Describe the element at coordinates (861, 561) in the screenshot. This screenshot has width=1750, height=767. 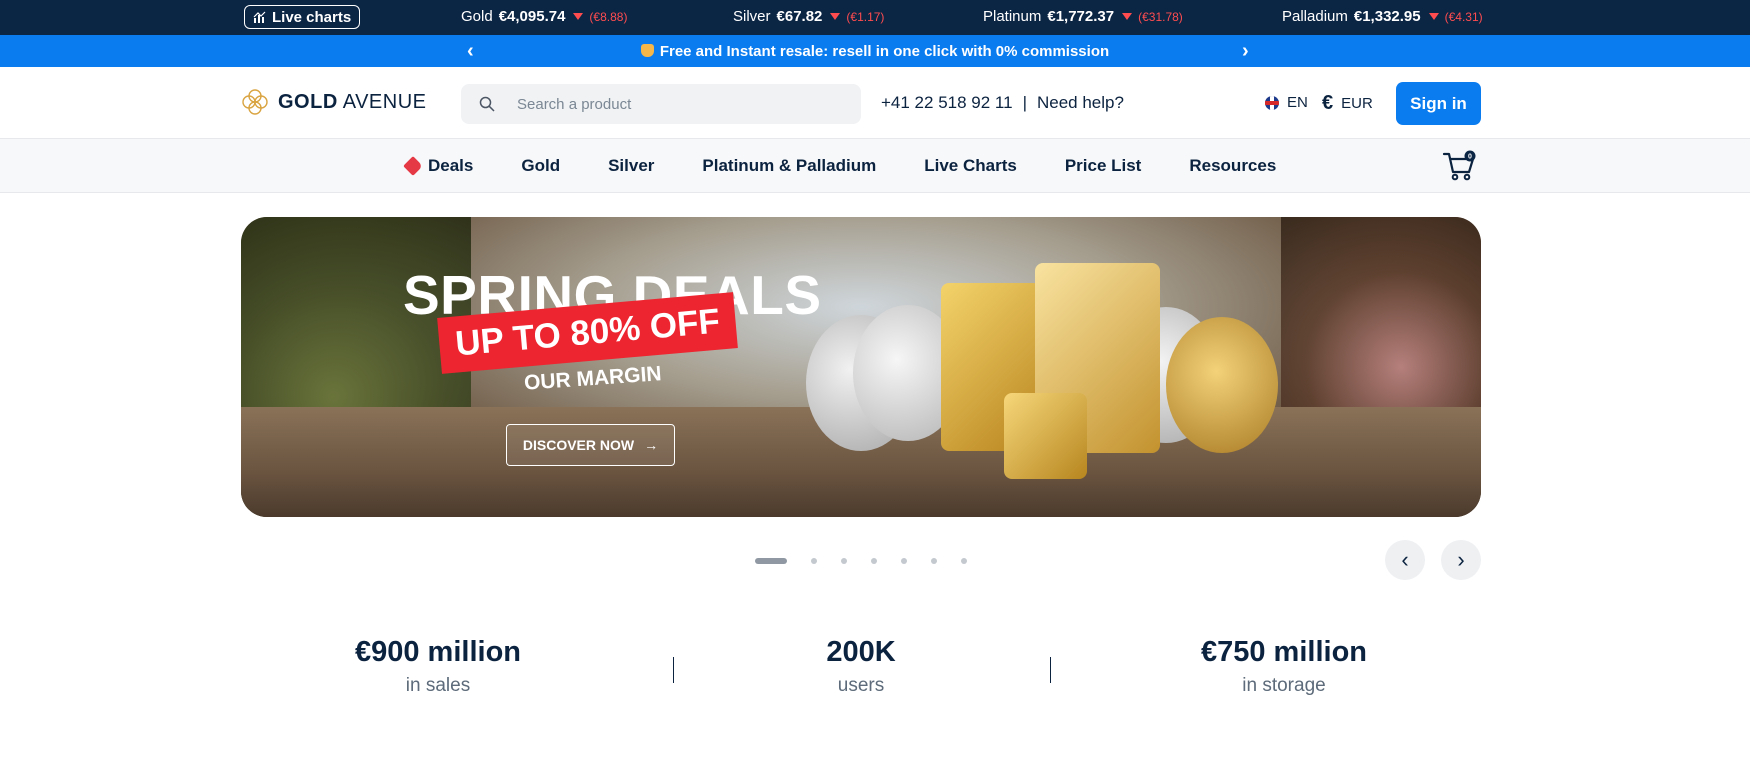
I see `carousel-dots` at that location.